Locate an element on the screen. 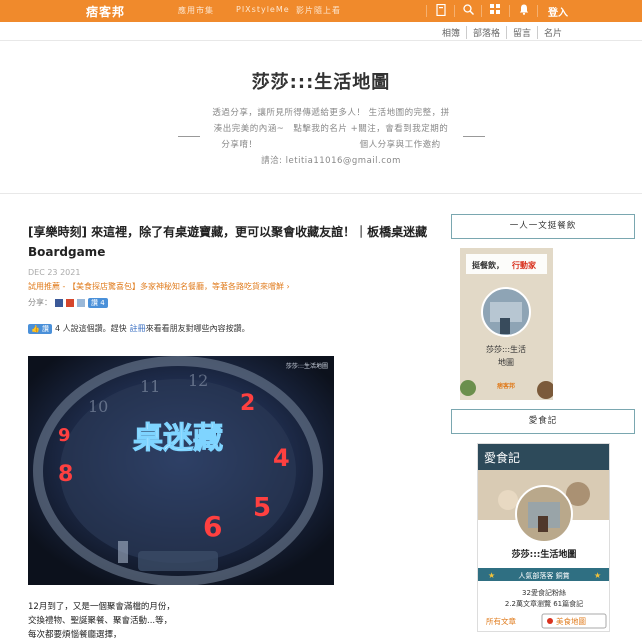 This screenshot has height=642, width=642. like-count-text: 4 人說這個讚。趕快 is located at coordinates (90, 328).